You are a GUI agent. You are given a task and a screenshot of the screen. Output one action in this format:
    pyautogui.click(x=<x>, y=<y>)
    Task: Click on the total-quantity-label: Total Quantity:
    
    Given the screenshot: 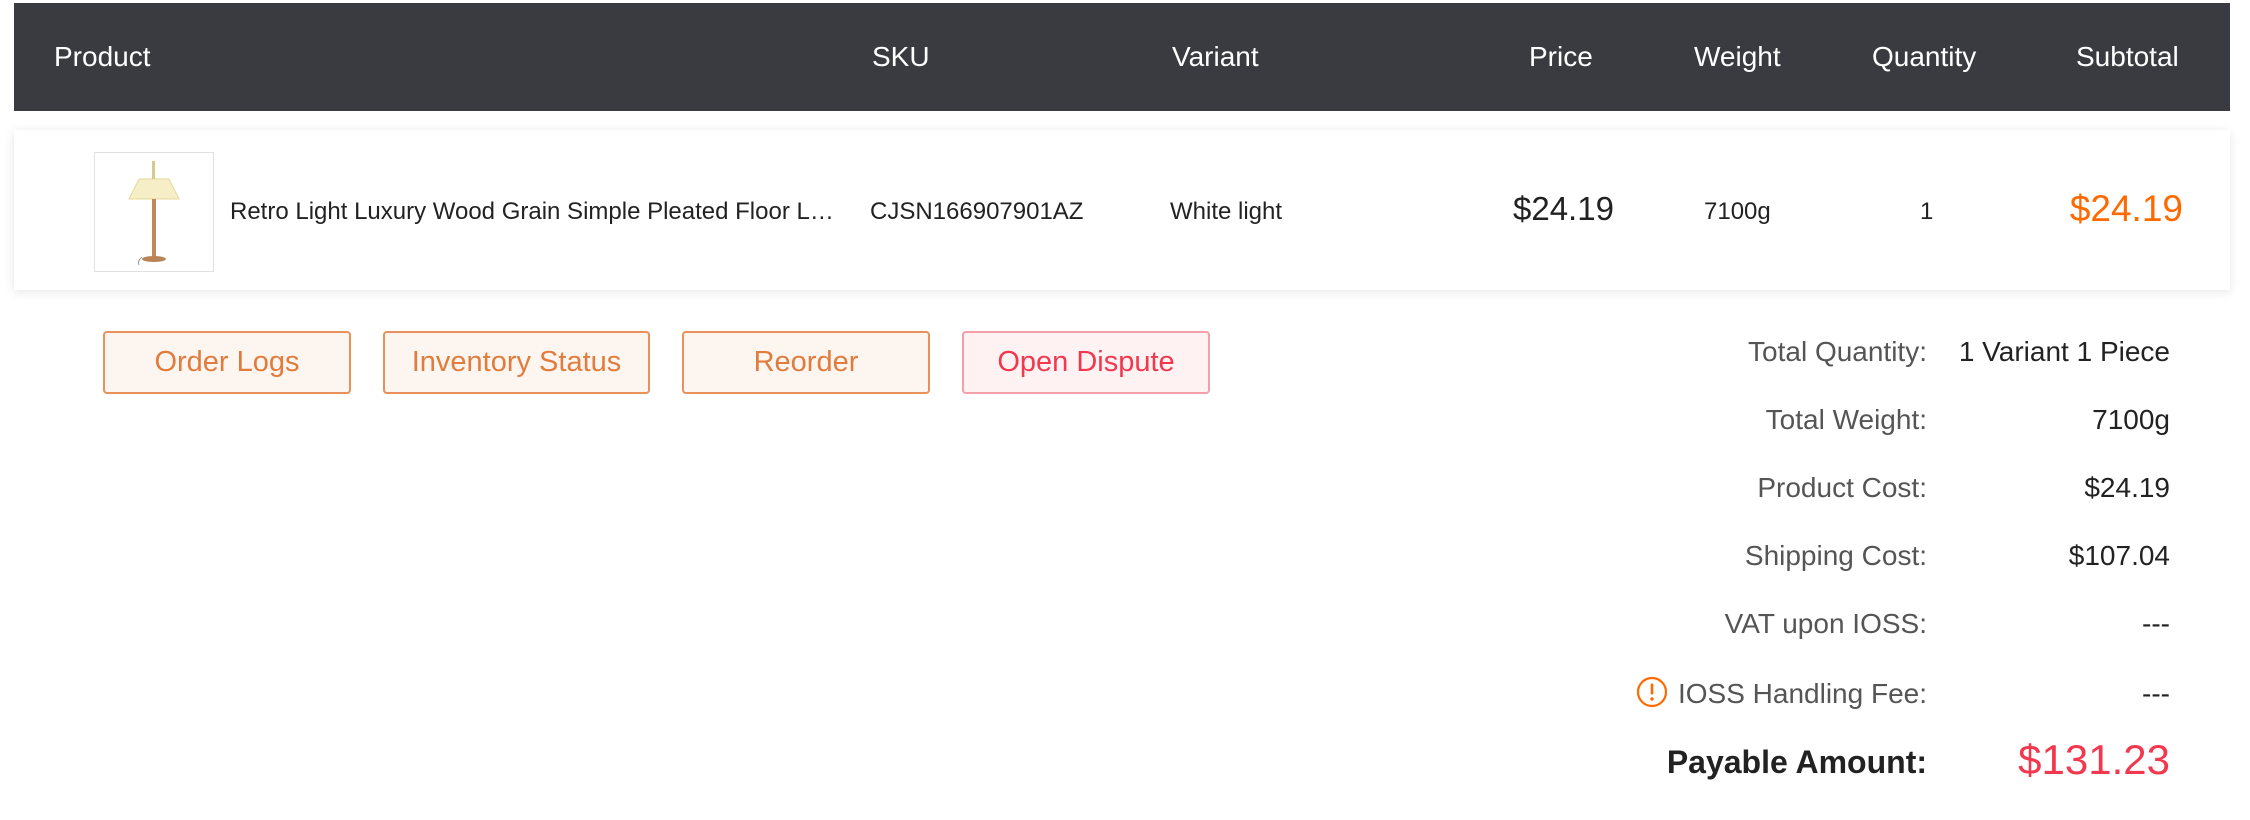 What is the action you would take?
    pyautogui.click(x=1837, y=351)
    